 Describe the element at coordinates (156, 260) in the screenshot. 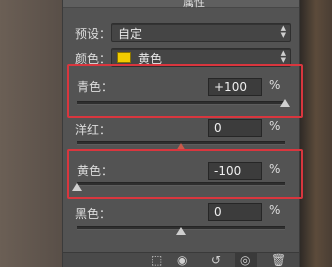

I see `clip-to-layer-icon: ⬚` at that location.